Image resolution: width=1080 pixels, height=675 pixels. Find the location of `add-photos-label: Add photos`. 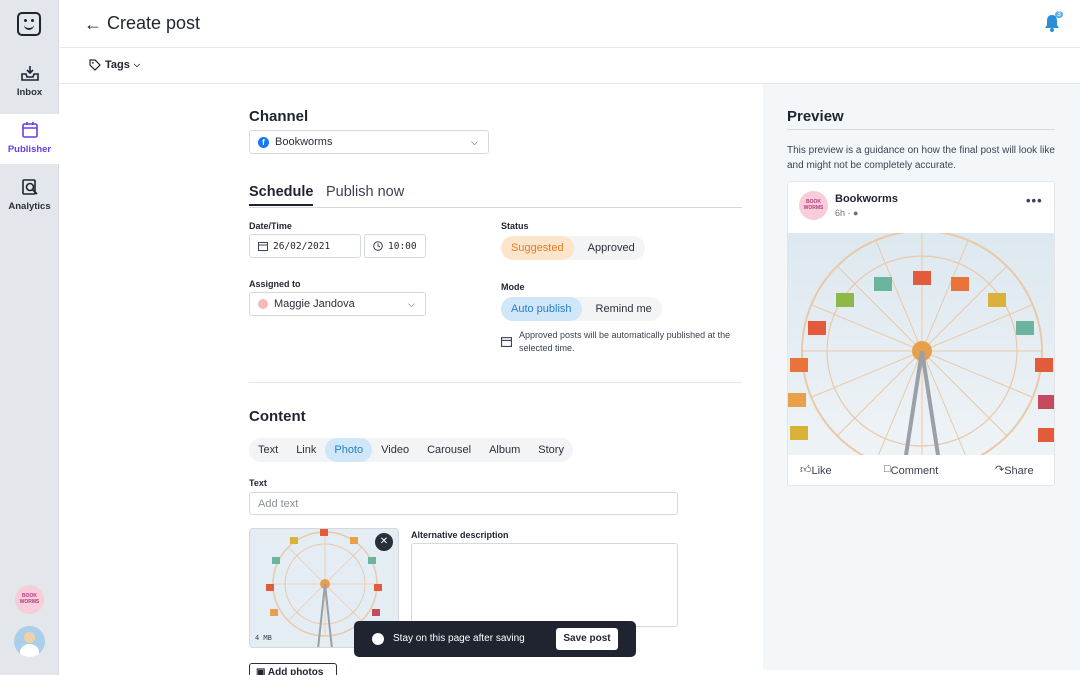

add-photos-label: Add photos is located at coordinates (295, 671).